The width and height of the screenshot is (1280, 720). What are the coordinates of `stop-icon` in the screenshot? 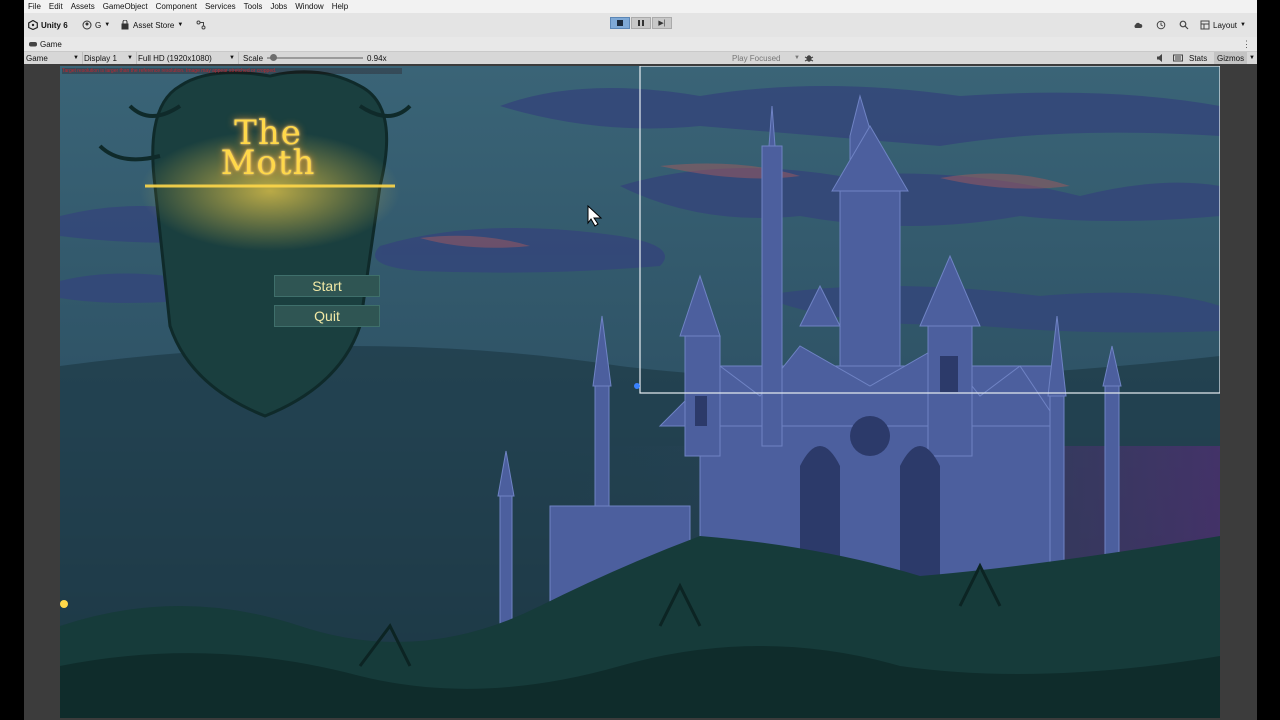 It's located at (620, 23).